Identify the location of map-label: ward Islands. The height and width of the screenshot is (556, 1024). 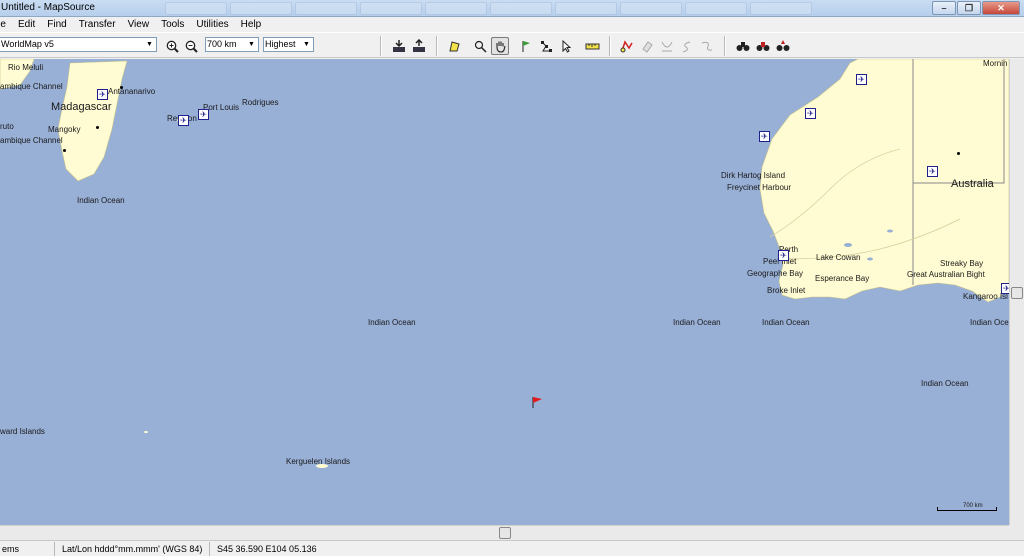
(22, 431).